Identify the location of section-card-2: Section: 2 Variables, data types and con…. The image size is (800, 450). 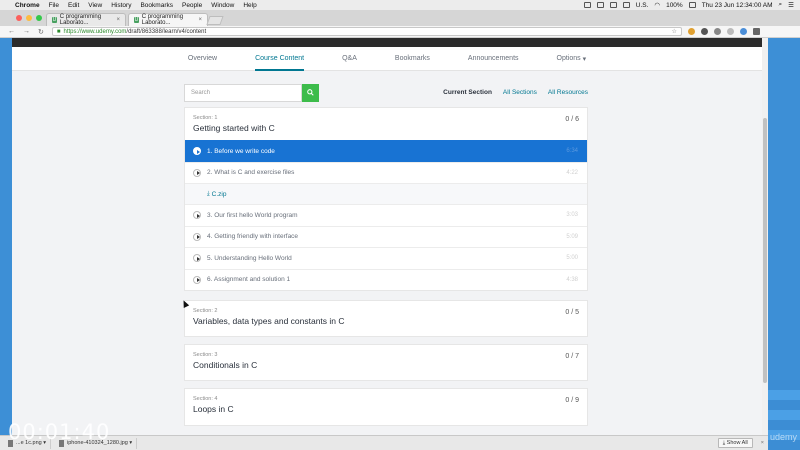
(386, 318).